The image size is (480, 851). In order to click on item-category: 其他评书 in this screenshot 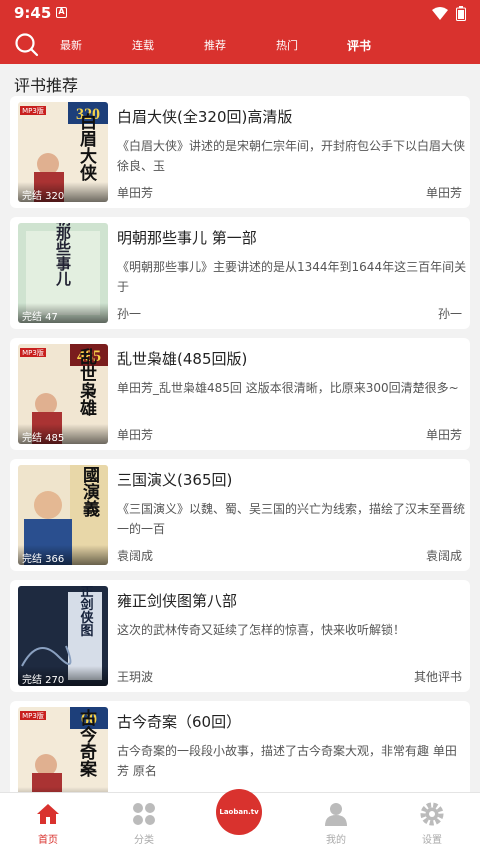, I will do `click(437, 677)`.